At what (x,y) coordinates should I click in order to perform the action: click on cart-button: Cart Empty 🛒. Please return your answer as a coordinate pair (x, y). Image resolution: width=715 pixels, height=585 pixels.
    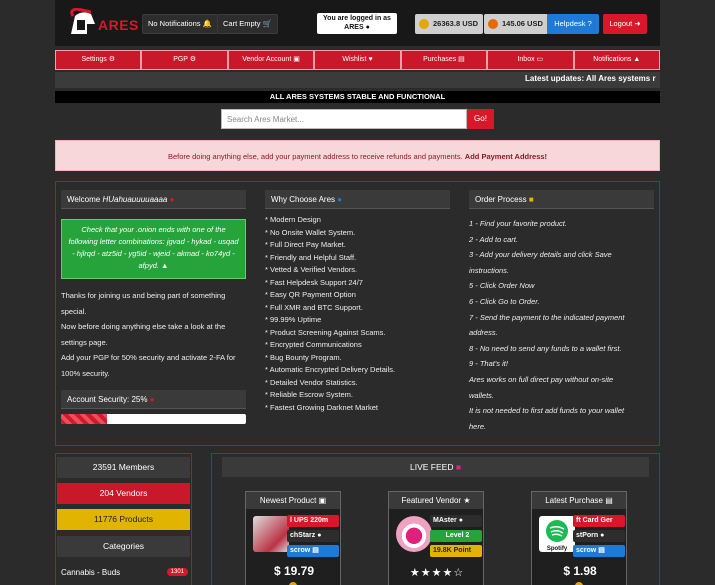
    Looking at the image, I should click on (247, 24).